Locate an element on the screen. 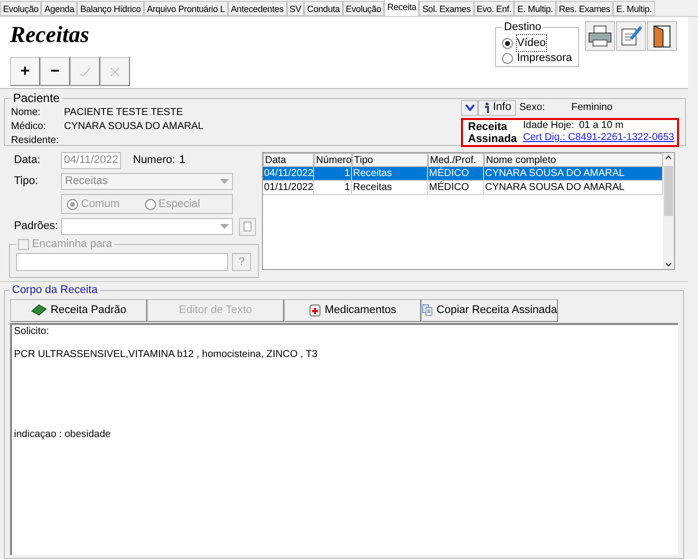 The height and width of the screenshot is (559, 698). field-label: Médico: is located at coordinates (29, 126).